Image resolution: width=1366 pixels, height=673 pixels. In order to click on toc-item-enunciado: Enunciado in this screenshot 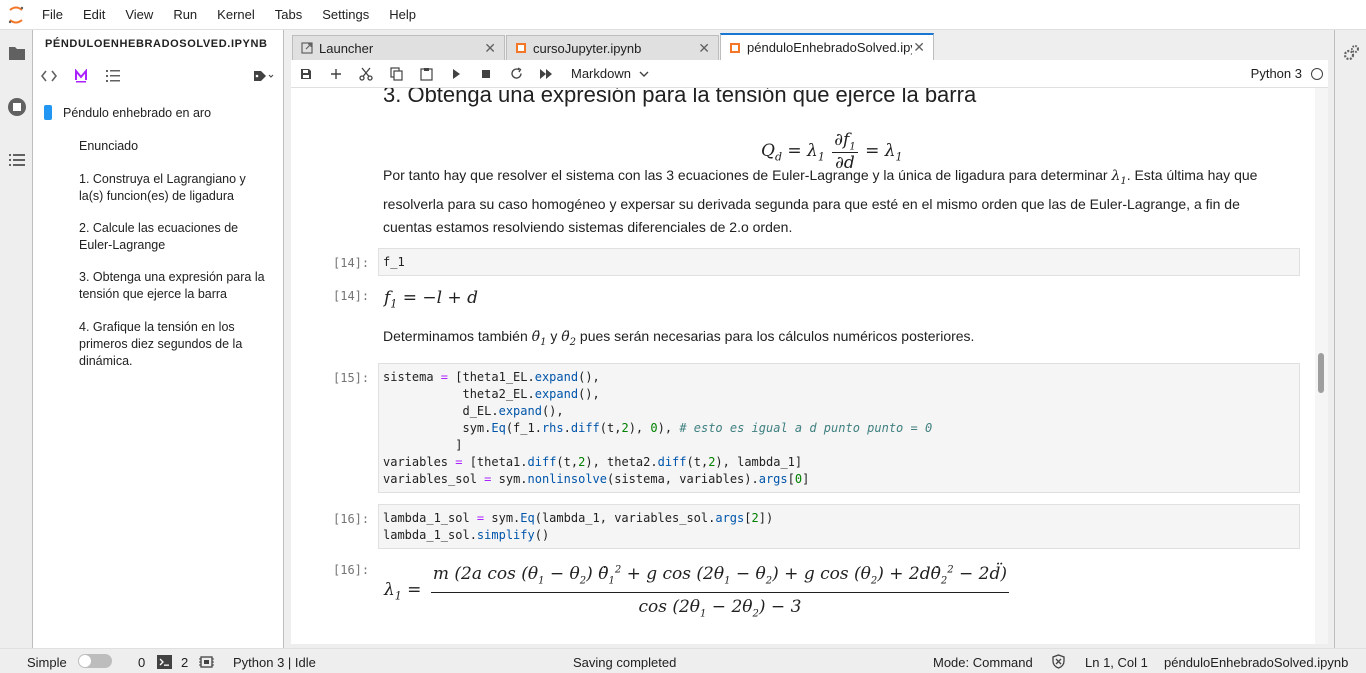, I will do `click(108, 146)`.